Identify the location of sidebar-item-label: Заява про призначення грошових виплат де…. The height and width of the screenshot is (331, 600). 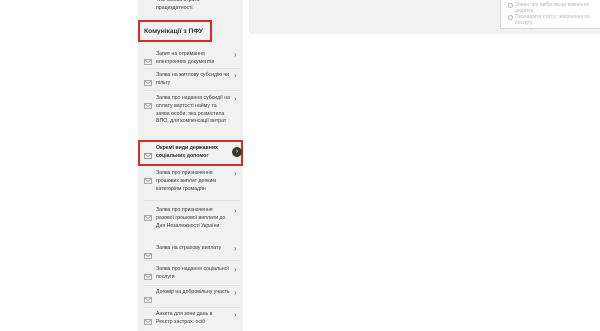
(186, 181).